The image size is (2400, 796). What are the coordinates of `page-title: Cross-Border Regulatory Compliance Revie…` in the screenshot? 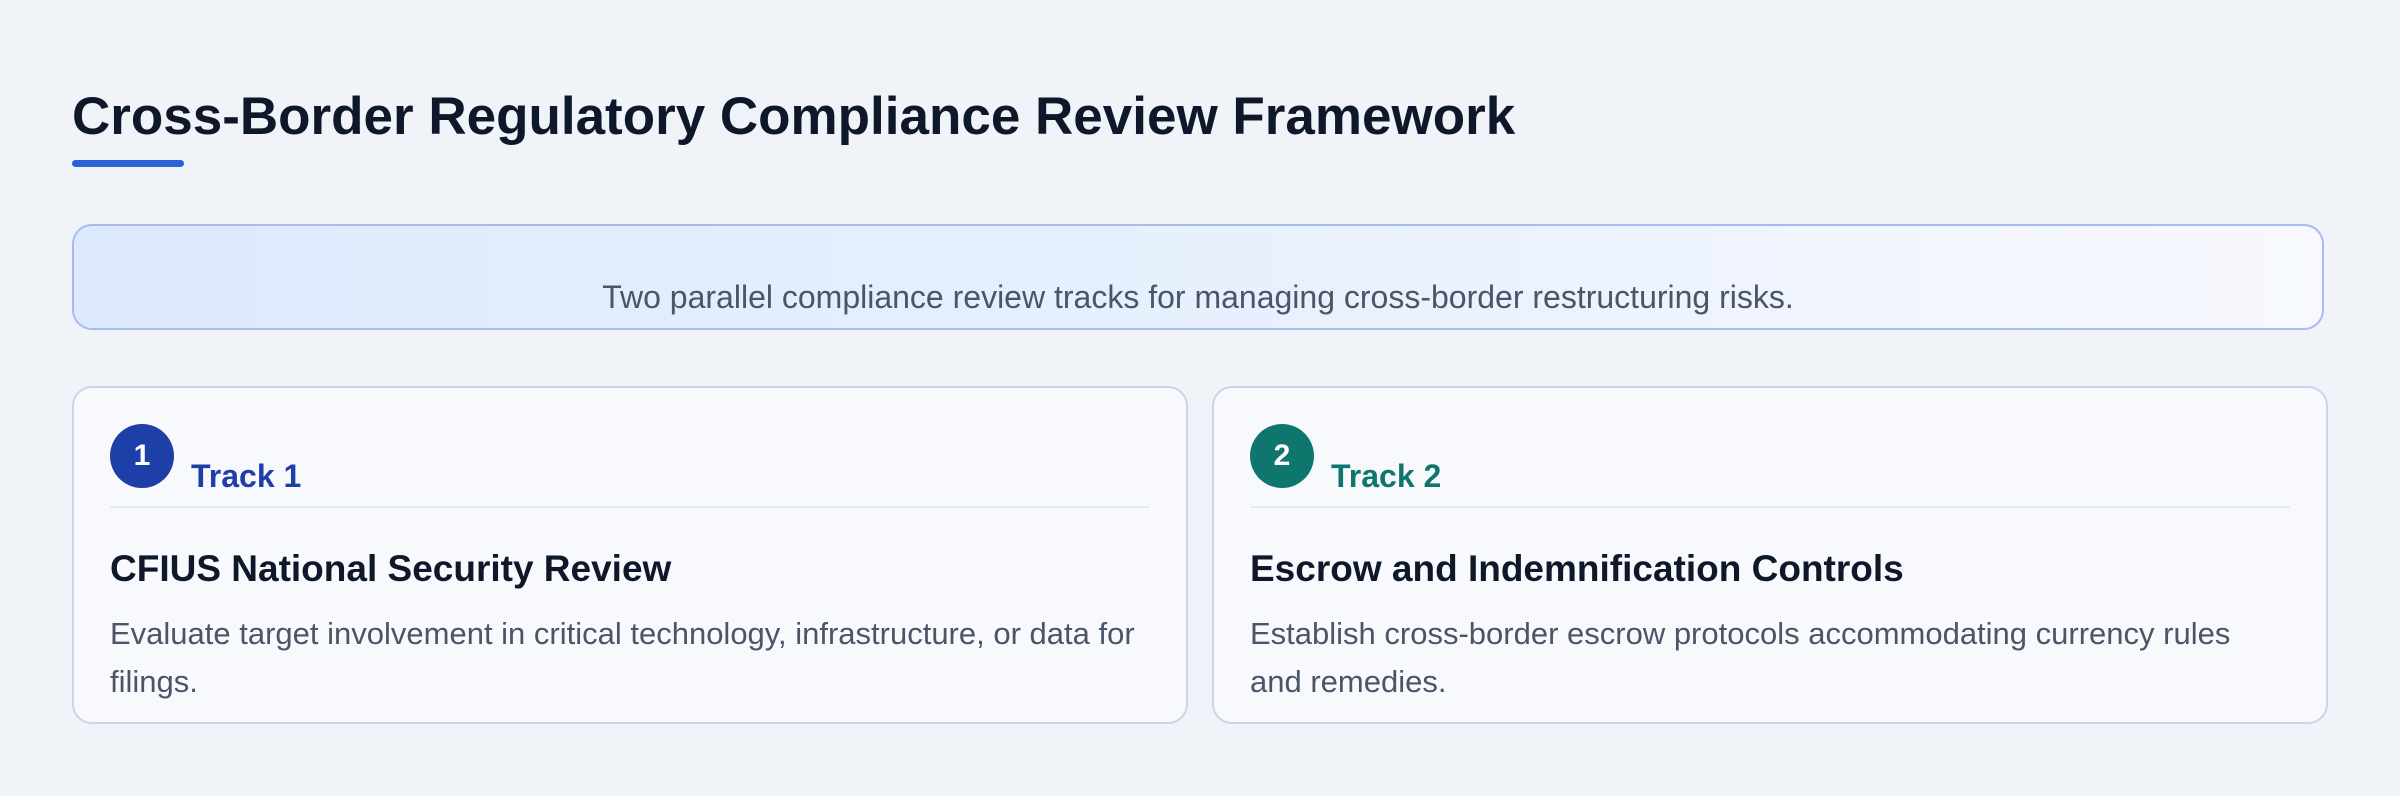 It's located at (794, 116).